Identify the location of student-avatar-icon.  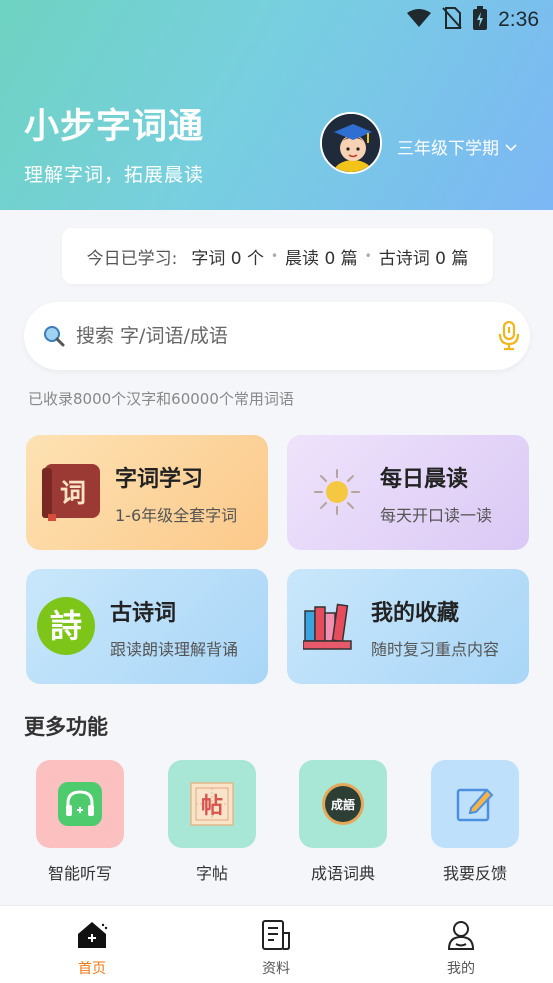
(351, 143).